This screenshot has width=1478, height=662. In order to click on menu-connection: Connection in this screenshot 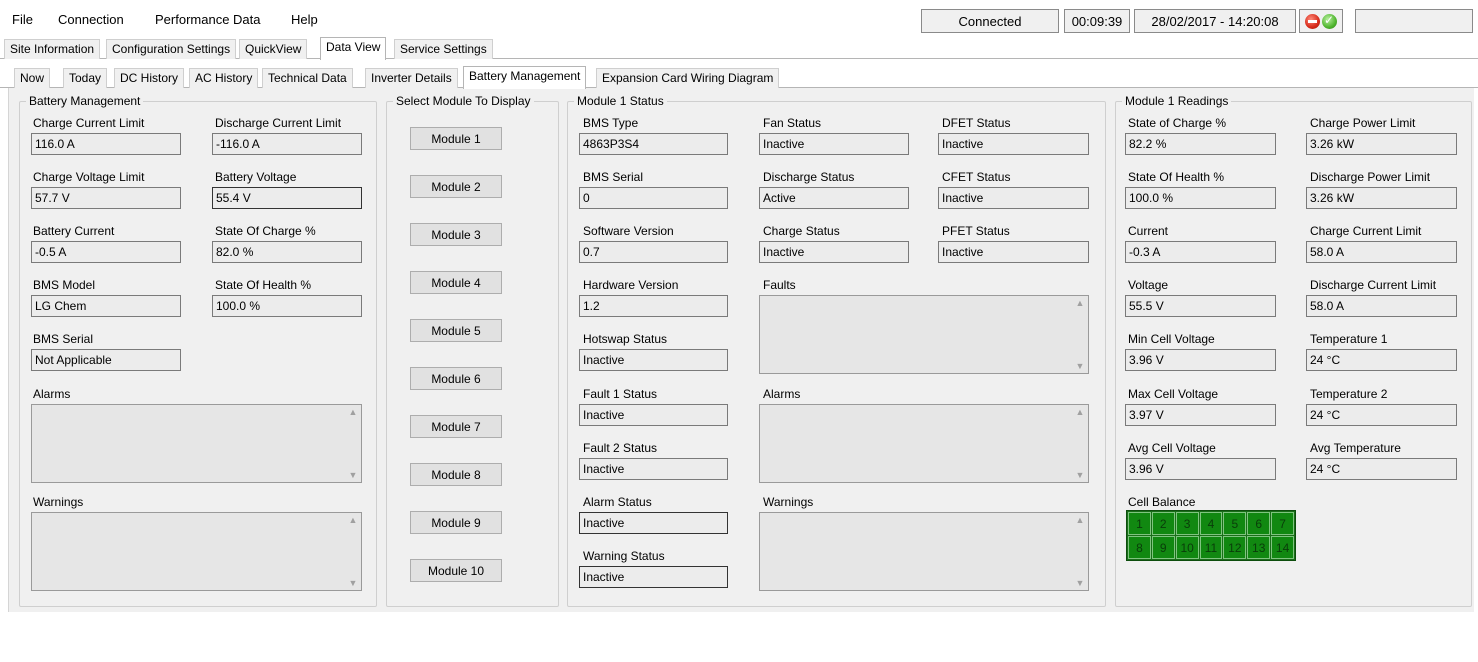, I will do `click(91, 19)`.